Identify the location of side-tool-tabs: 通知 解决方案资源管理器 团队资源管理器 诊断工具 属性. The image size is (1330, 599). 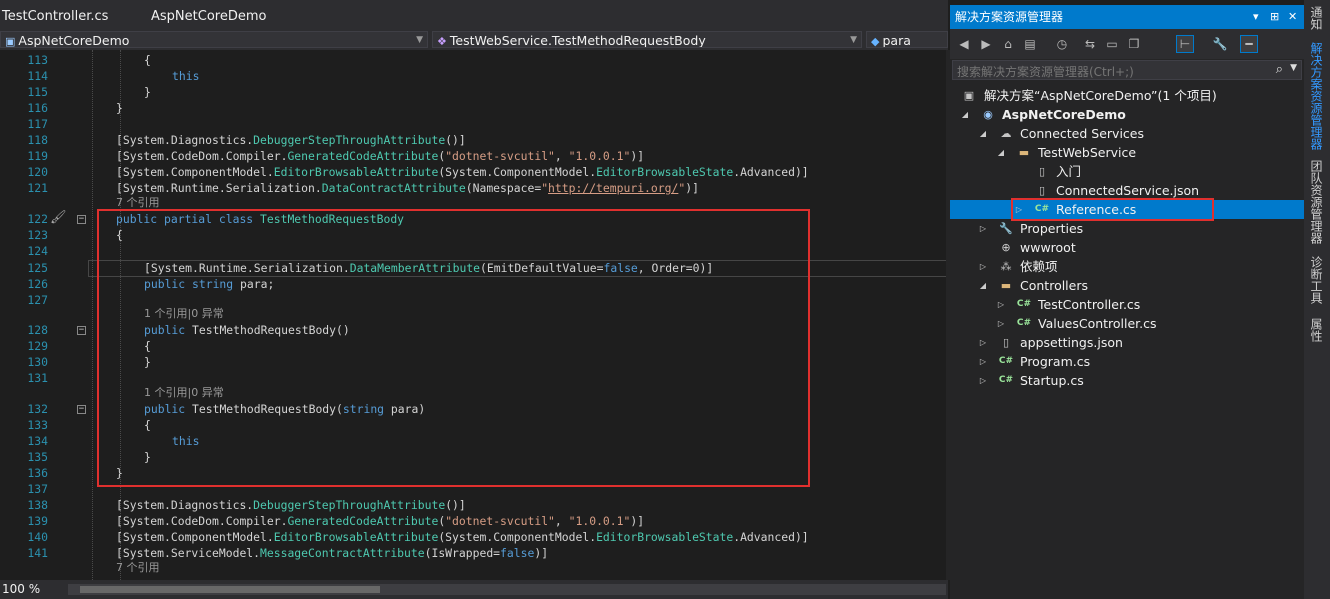
(1317, 299).